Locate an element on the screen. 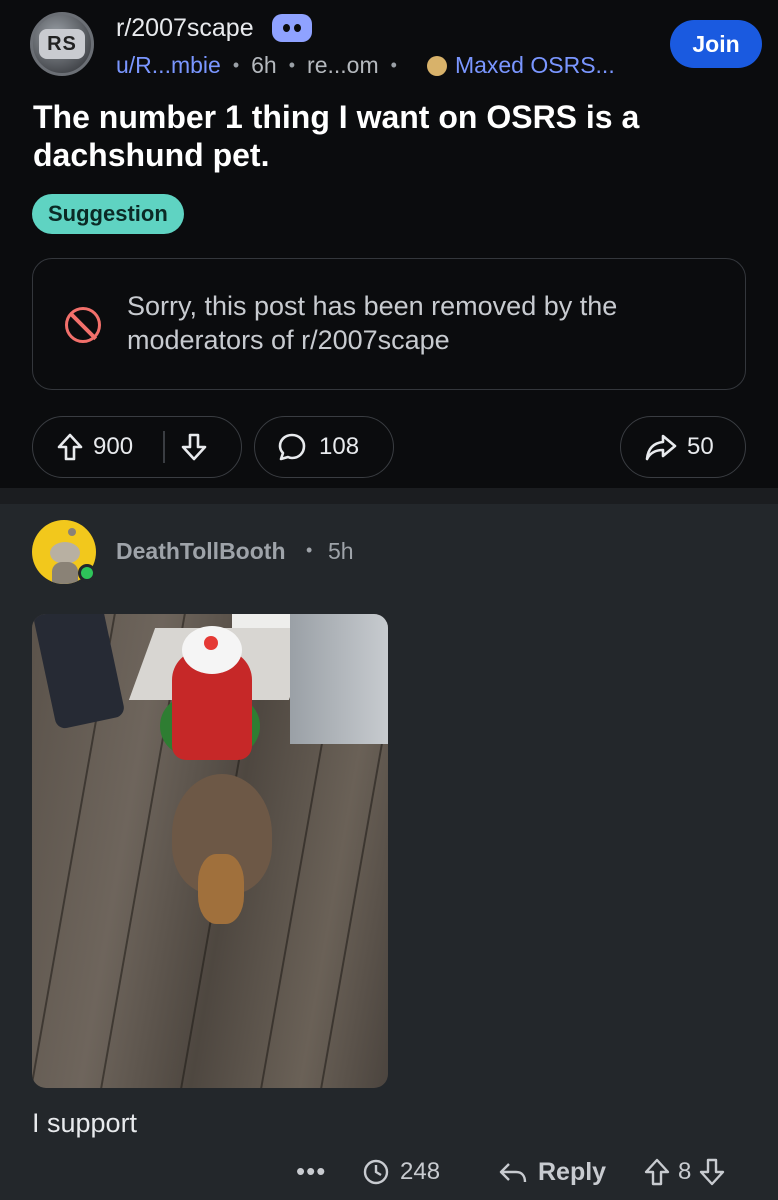 The image size is (778, 1200). comment-count: 108 is located at coordinates (339, 446).